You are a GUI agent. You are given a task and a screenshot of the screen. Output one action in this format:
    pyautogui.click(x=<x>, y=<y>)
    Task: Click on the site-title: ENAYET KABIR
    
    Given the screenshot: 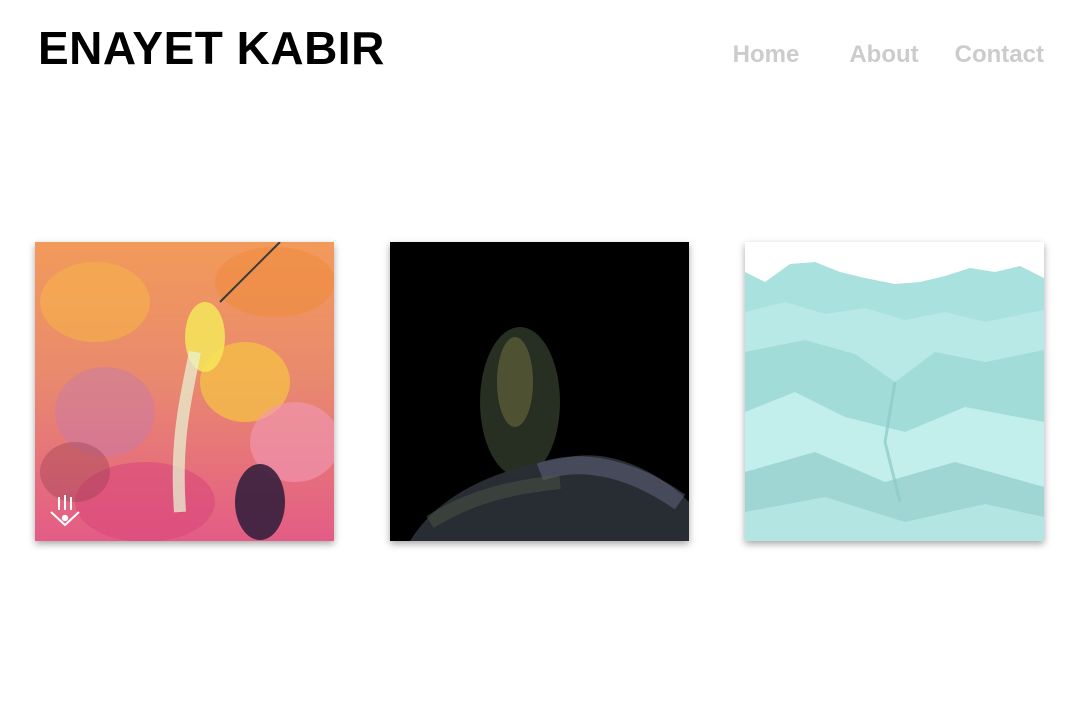 What is the action you would take?
    pyautogui.click(x=211, y=48)
    